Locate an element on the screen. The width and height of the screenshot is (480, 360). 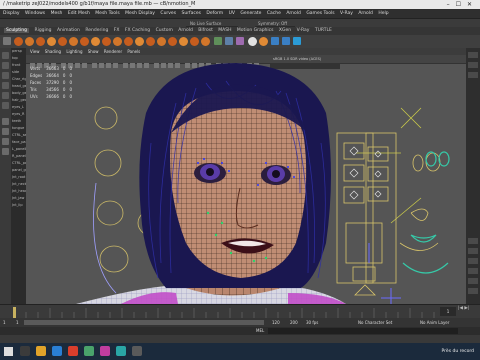
paint-select-tool-icon is located at coordinates (5, 75).